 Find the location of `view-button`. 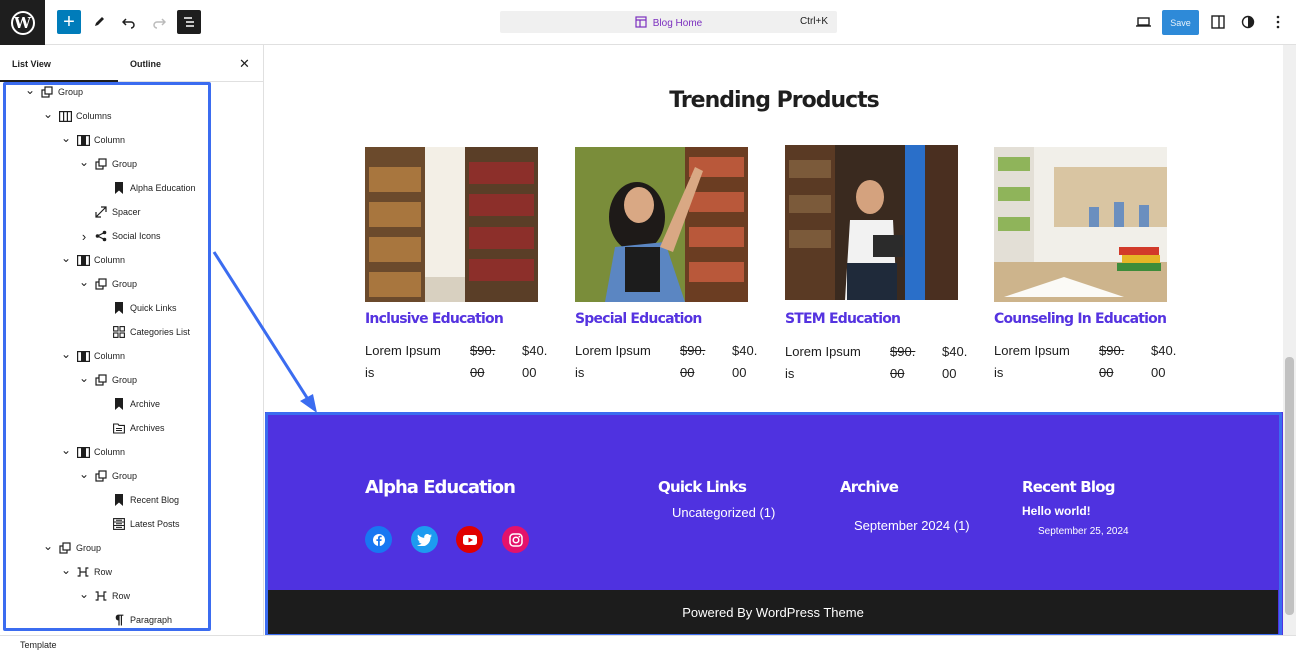

view-button is located at coordinates (1144, 22).